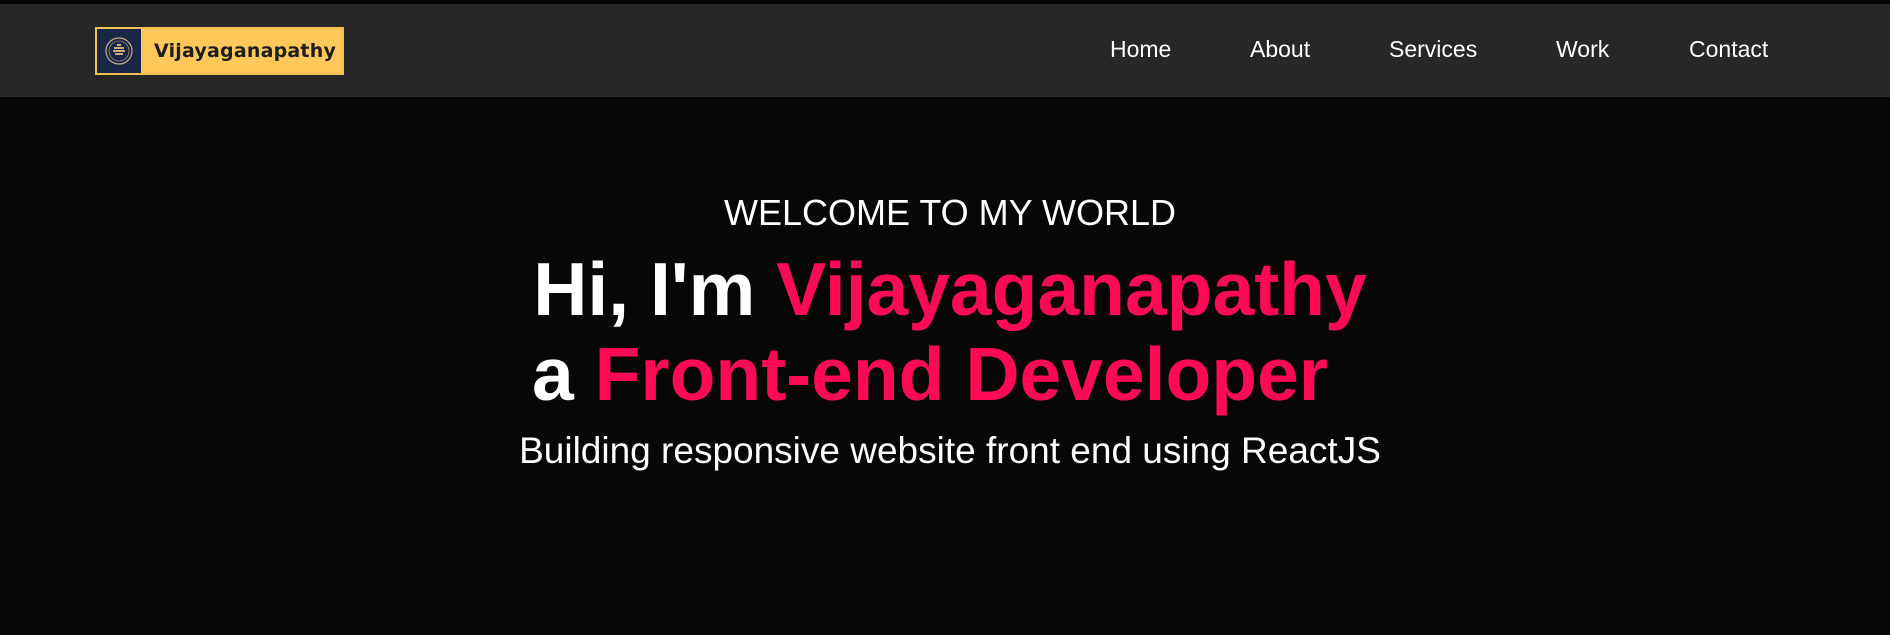 The width and height of the screenshot is (1890, 635). I want to click on nav-services-link: Services, so click(1433, 49).